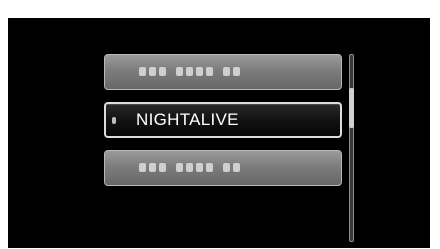  I want to click on menu-item-nightalive: NIGHTALIVE, so click(223, 120).